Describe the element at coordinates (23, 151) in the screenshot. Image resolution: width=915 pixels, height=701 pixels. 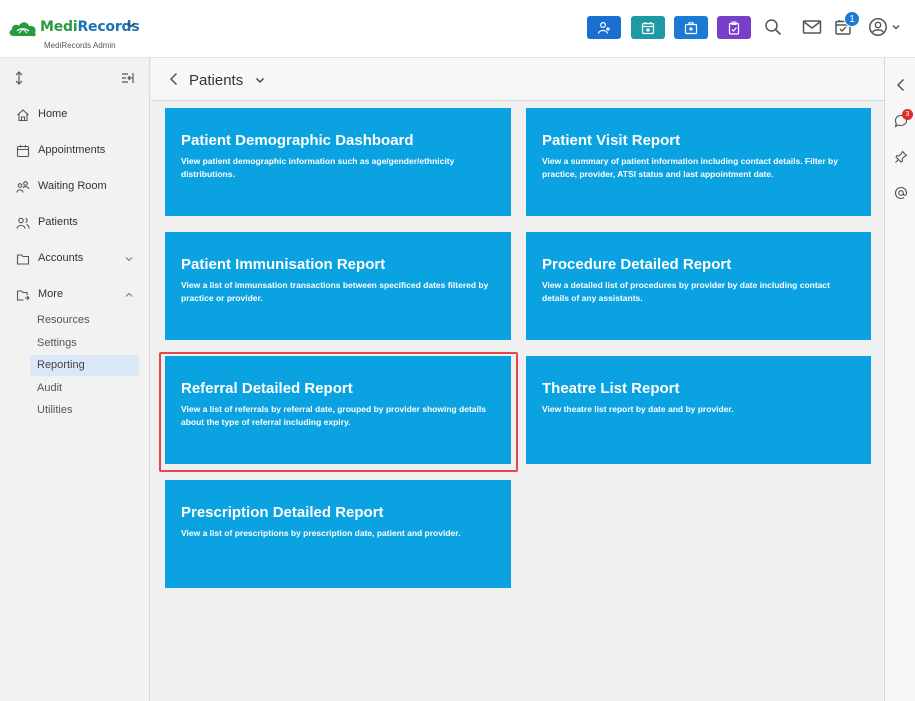
I see `calendar-icon` at that location.